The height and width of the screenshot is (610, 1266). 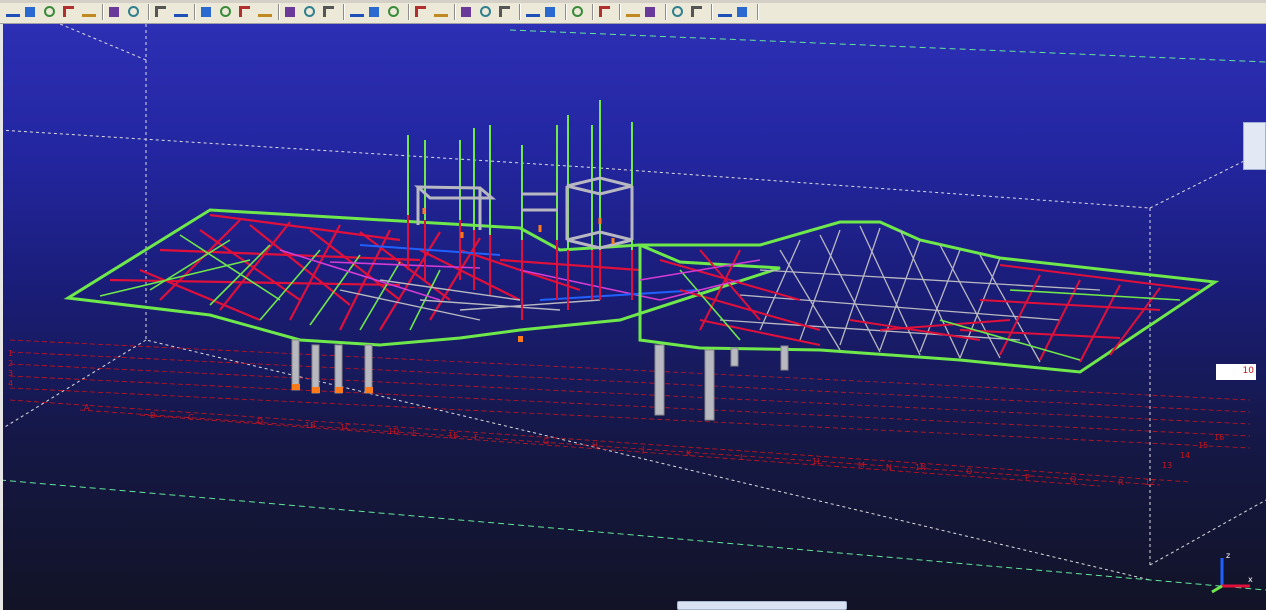 What do you see at coordinates (87, 407) in the screenshot?
I see `svg-text: A` at bounding box center [87, 407].